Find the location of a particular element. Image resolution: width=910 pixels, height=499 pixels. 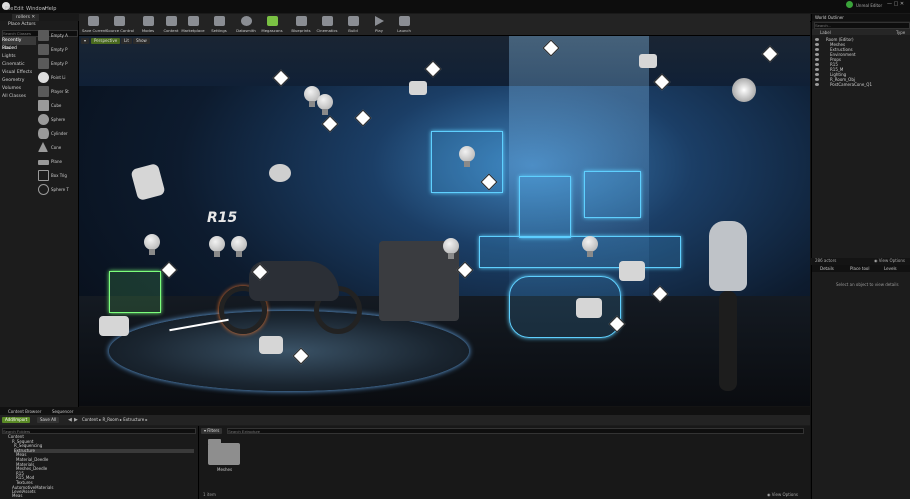

perspective-button: Perspective is located at coordinates (106, 41).